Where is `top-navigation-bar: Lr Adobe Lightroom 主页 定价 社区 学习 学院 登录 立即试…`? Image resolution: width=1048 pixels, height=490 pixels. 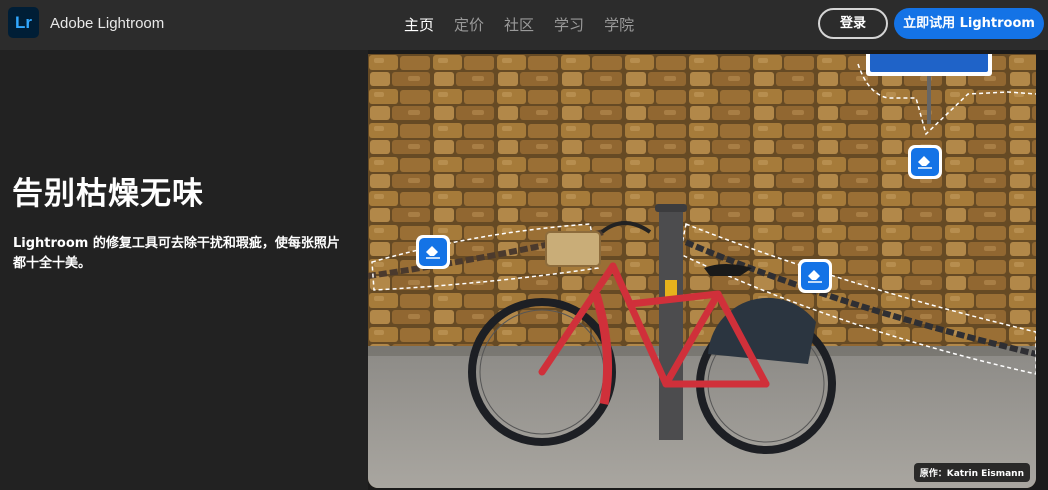
top-navigation-bar: Lr Adobe Lightroom 主页 定价 社区 学习 学院 登录 立即试… is located at coordinates (524, 25).